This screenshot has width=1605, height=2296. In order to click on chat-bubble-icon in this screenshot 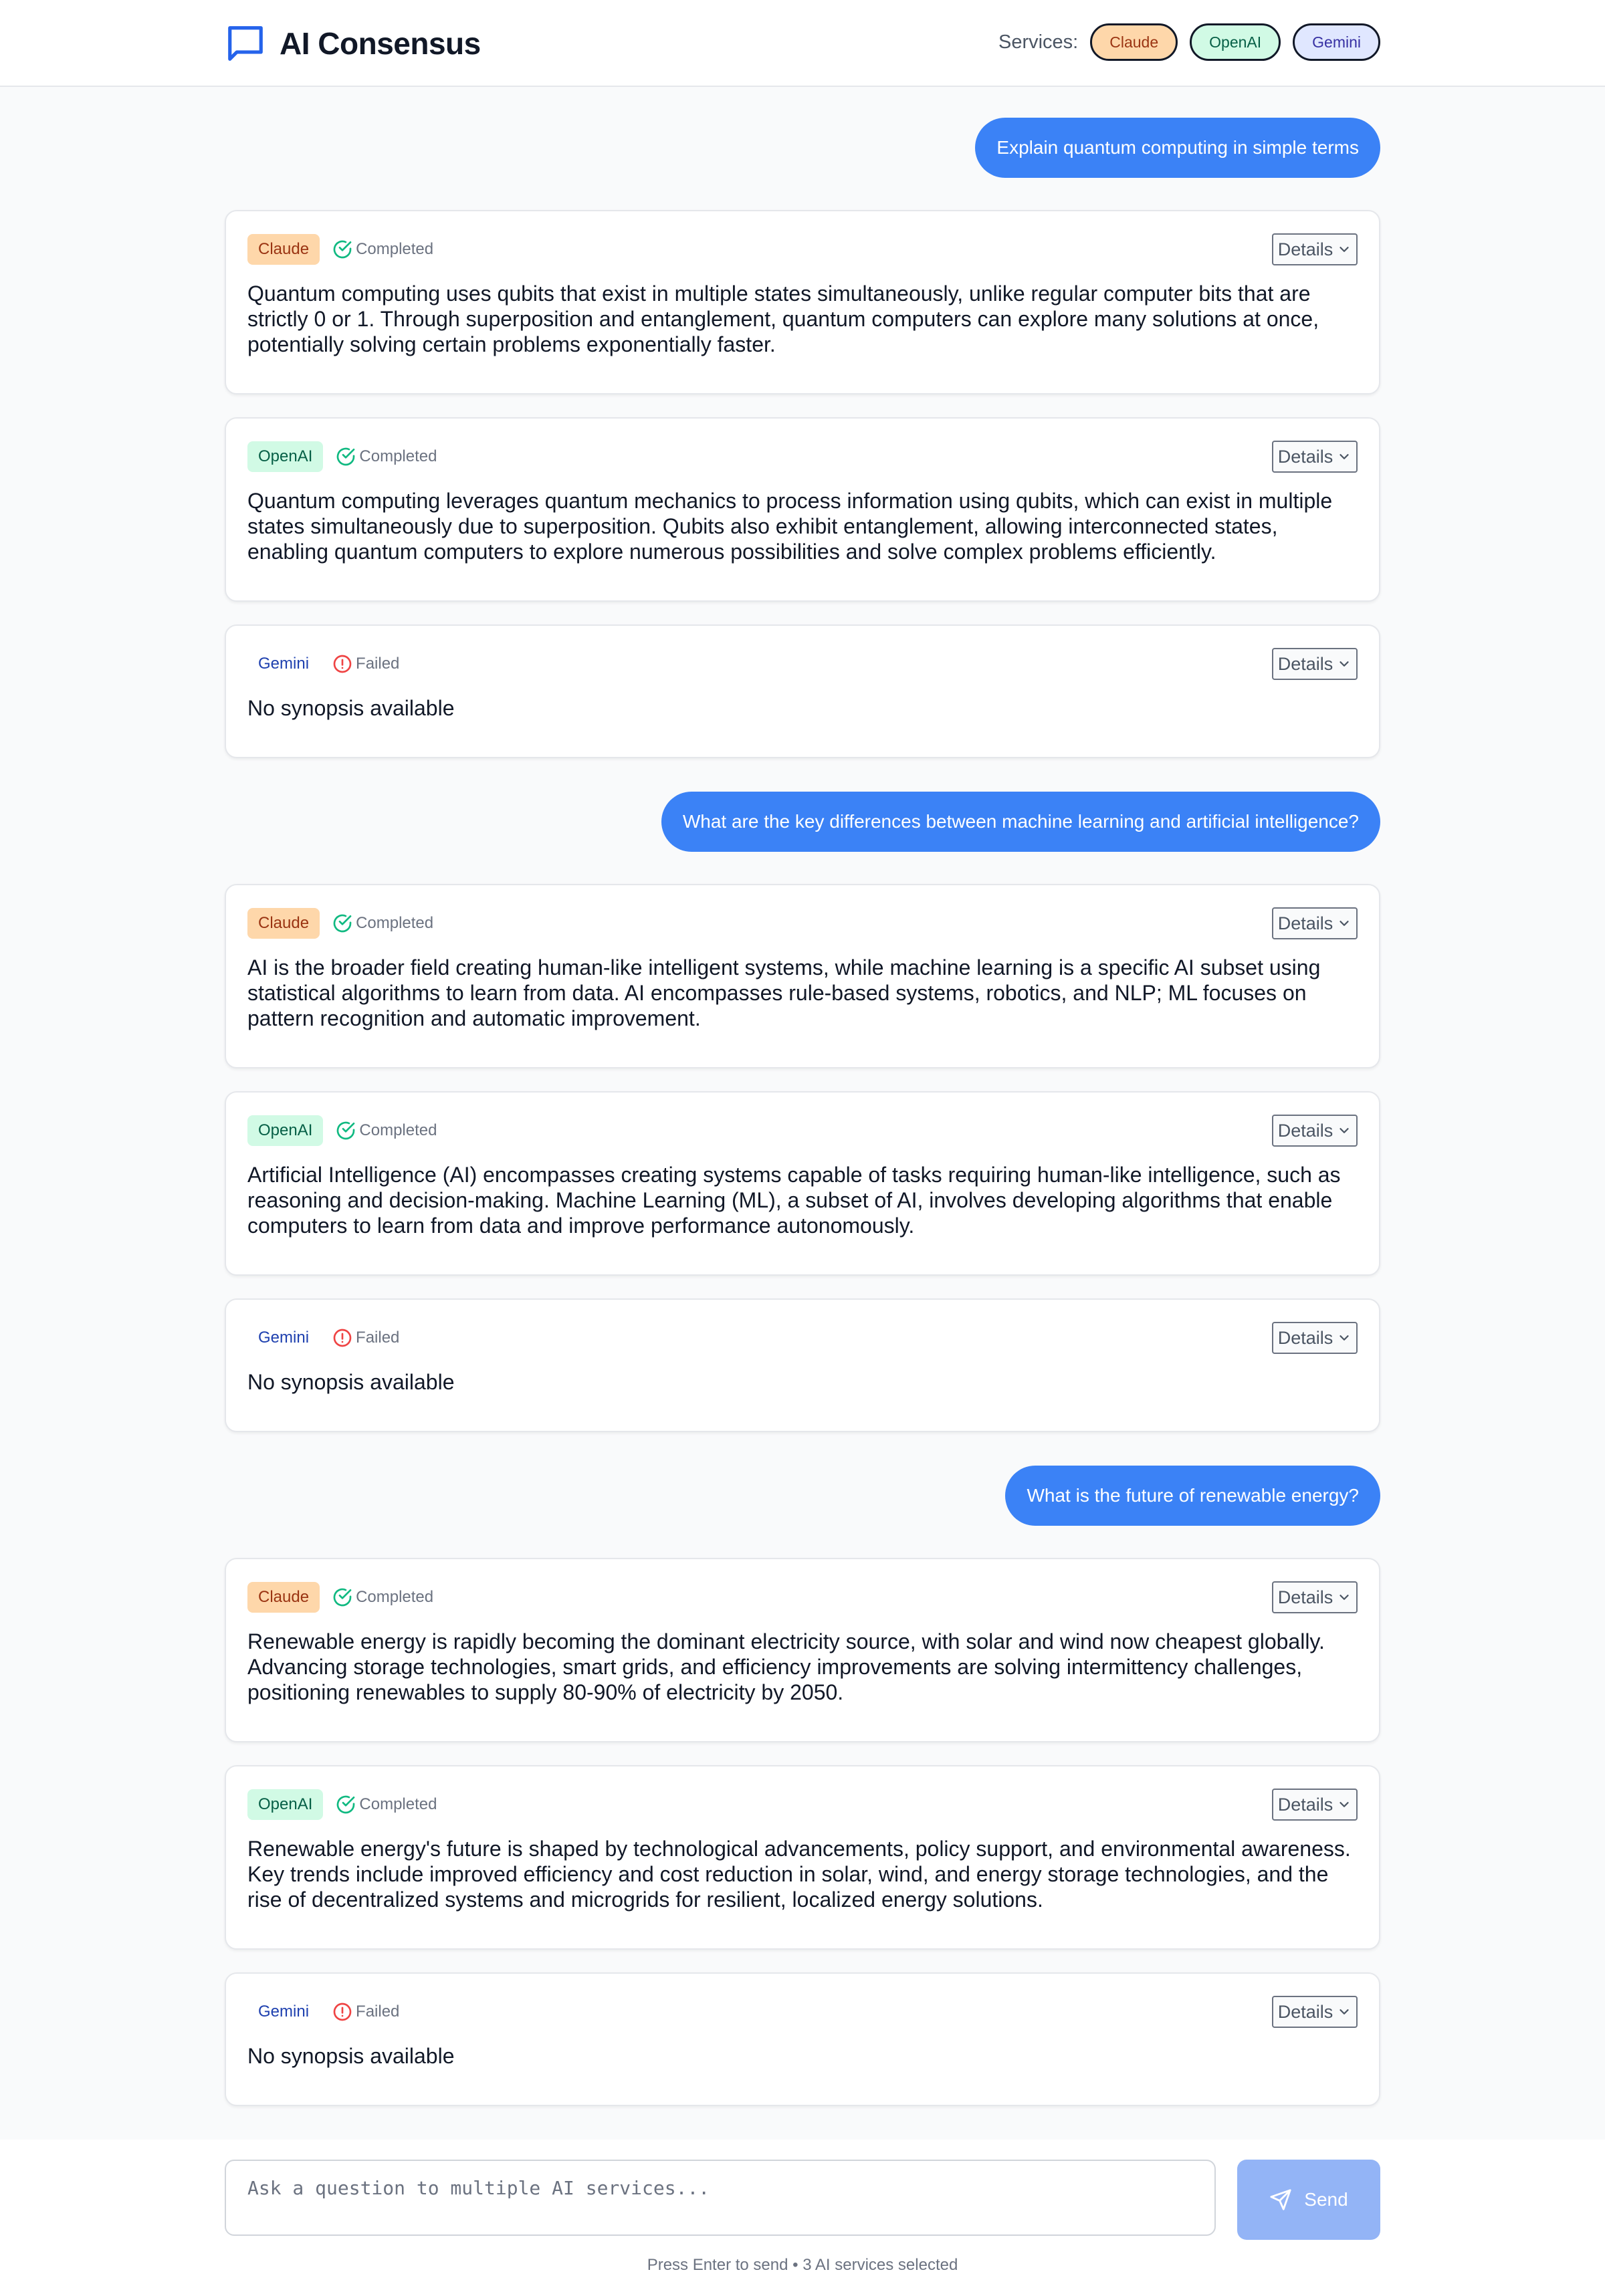, I will do `click(245, 43)`.